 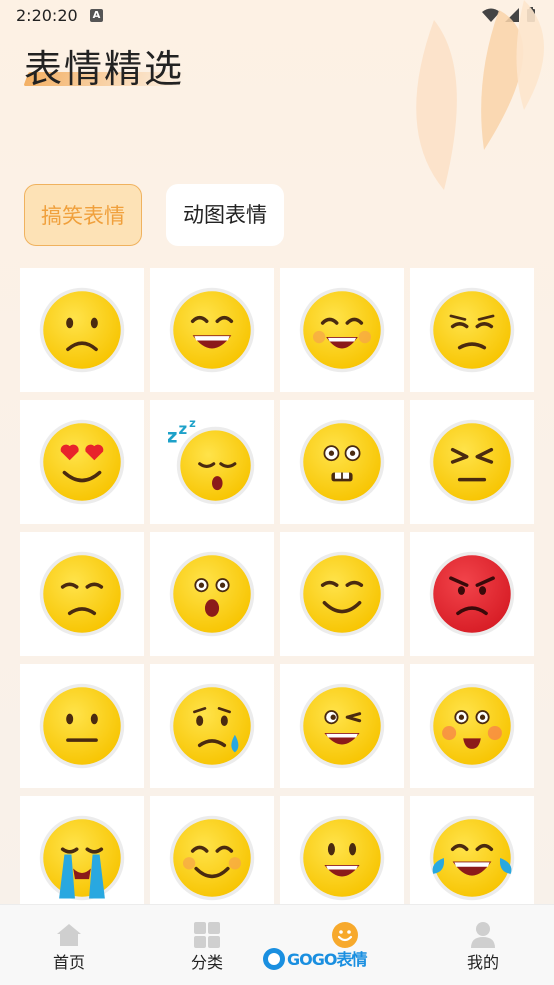 I want to click on emoji-cell-surprised, so click(x=212, y=594).